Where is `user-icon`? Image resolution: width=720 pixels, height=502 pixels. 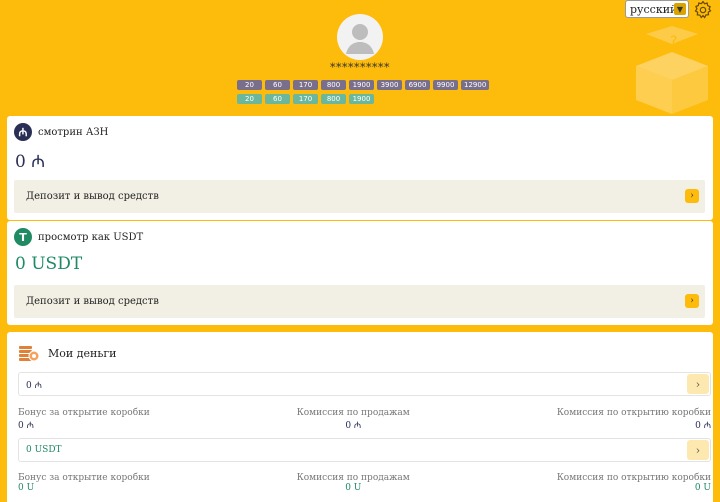 user-icon is located at coordinates (360, 39).